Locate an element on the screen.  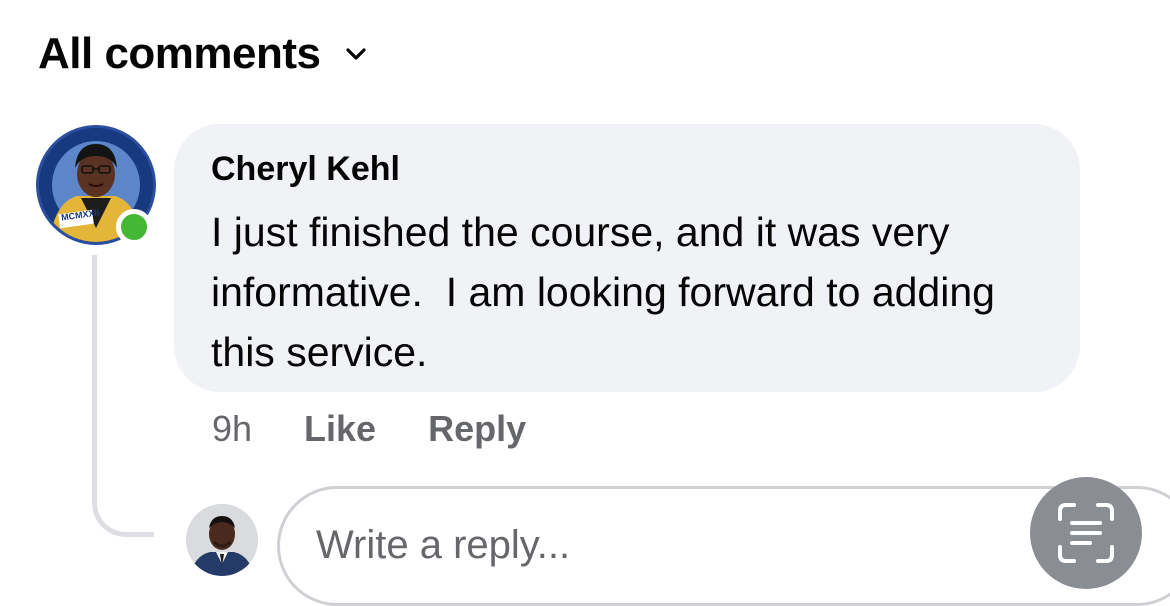
text-scan-icon is located at coordinates (1086, 533).